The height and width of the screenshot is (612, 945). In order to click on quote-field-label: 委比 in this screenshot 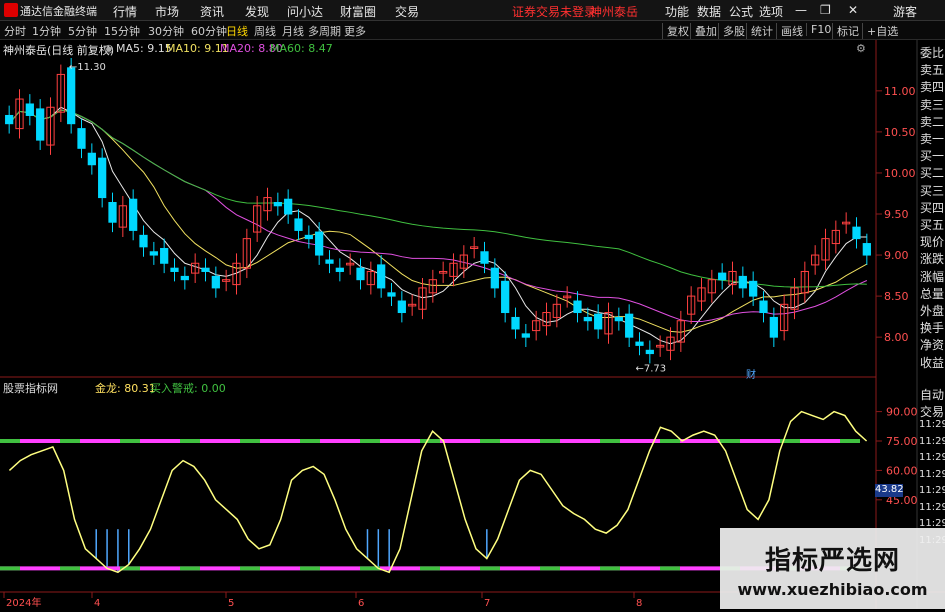, I will do `click(931, 53)`.